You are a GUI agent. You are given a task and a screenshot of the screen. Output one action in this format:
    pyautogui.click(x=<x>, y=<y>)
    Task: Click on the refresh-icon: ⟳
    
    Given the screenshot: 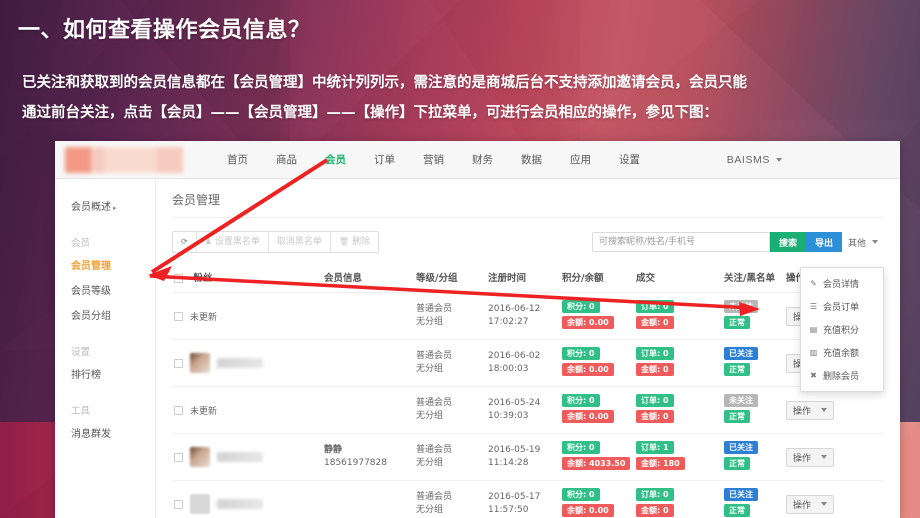 What is the action you would take?
    pyautogui.click(x=184, y=241)
    